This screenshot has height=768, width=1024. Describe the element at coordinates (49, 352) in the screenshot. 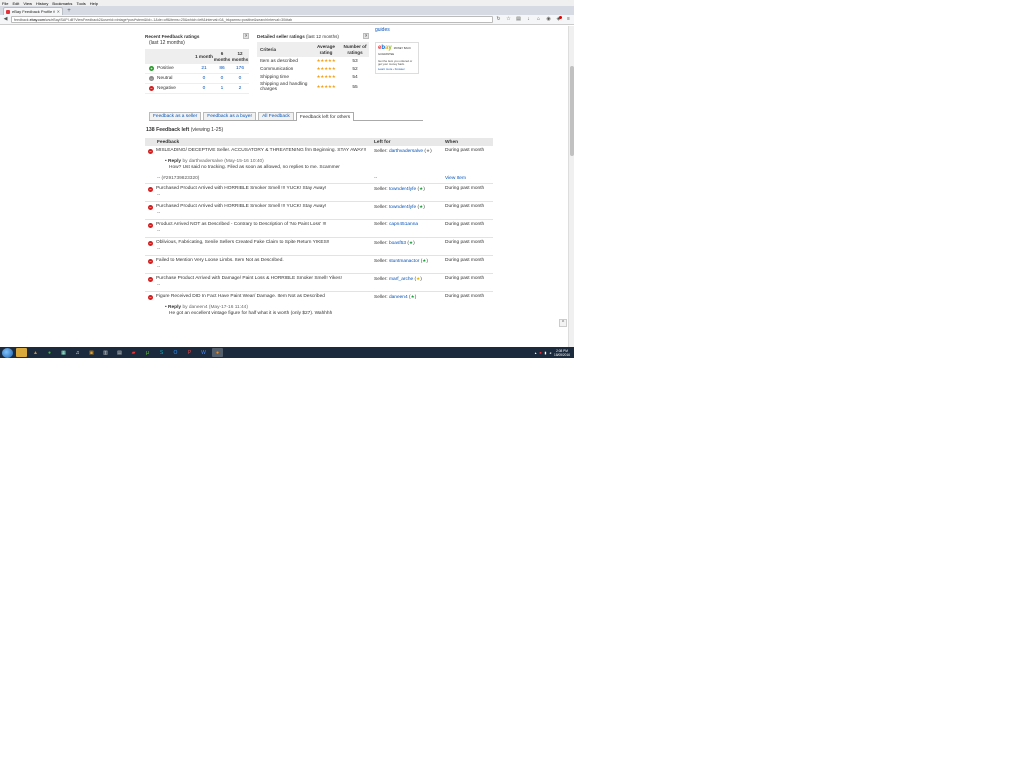

I see `chrome-icon: ●` at that location.